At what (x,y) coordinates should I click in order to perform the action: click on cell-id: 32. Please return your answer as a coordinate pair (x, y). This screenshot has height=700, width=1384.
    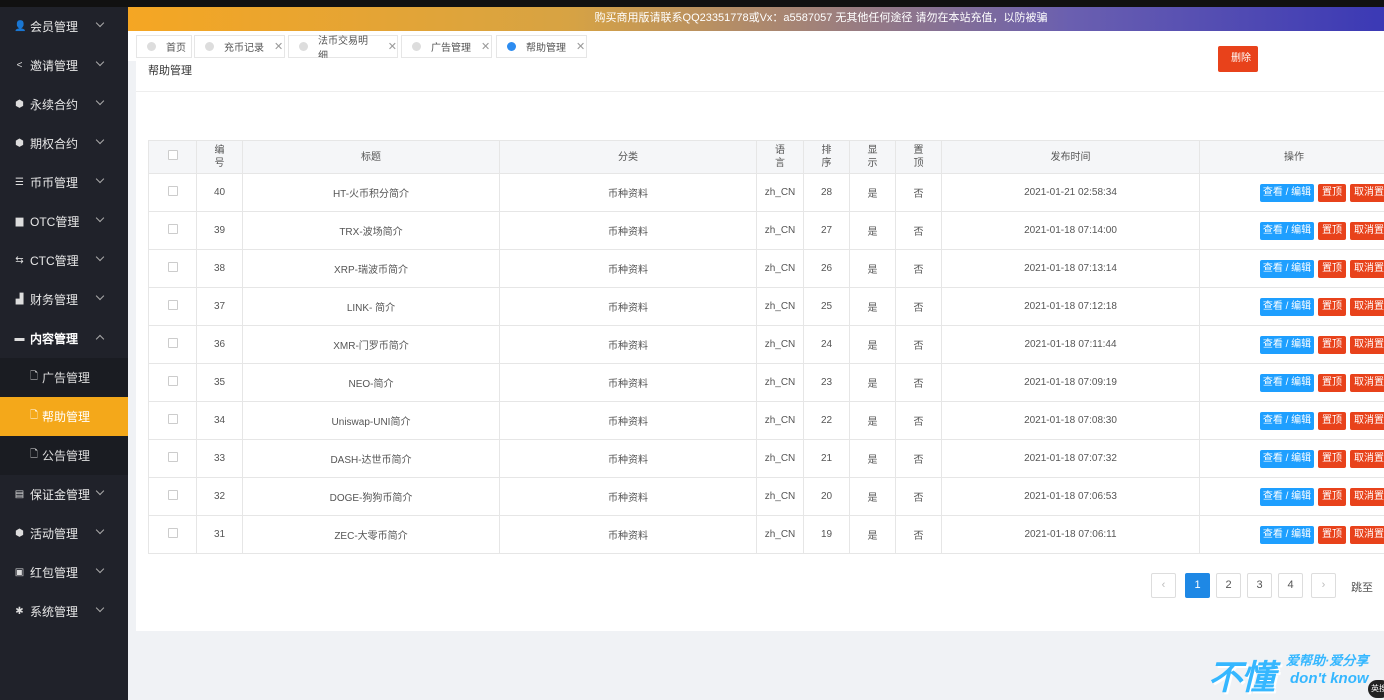
    Looking at the image, I should click on (219, 496).